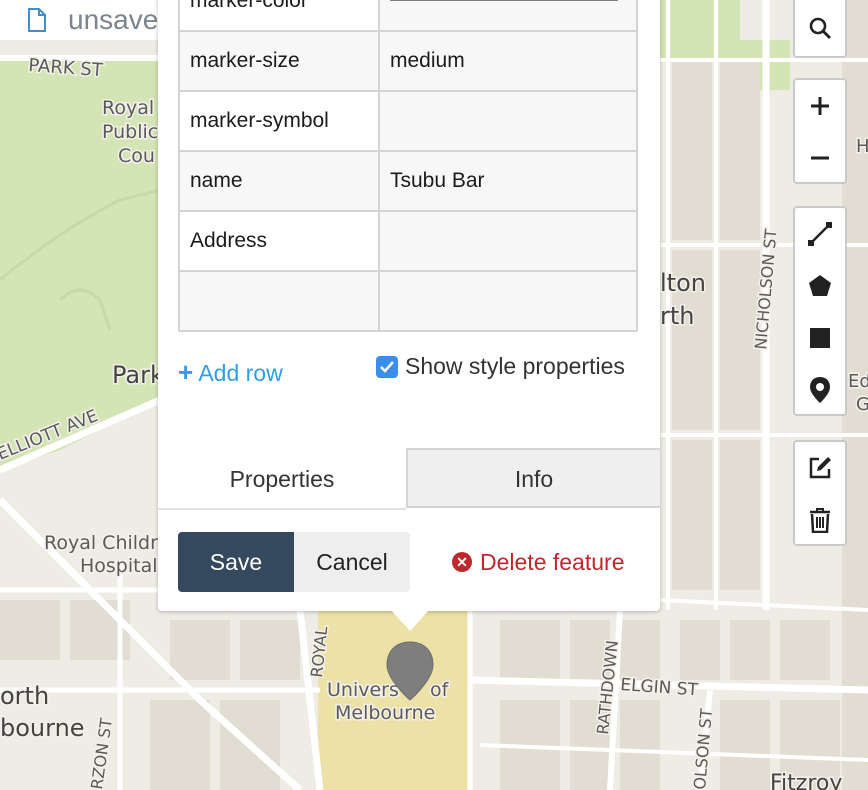 The image size is (868, 790). Describe the element at coordinates (440, 690) in the screenshot. I see `label-university-of: of` at that location.